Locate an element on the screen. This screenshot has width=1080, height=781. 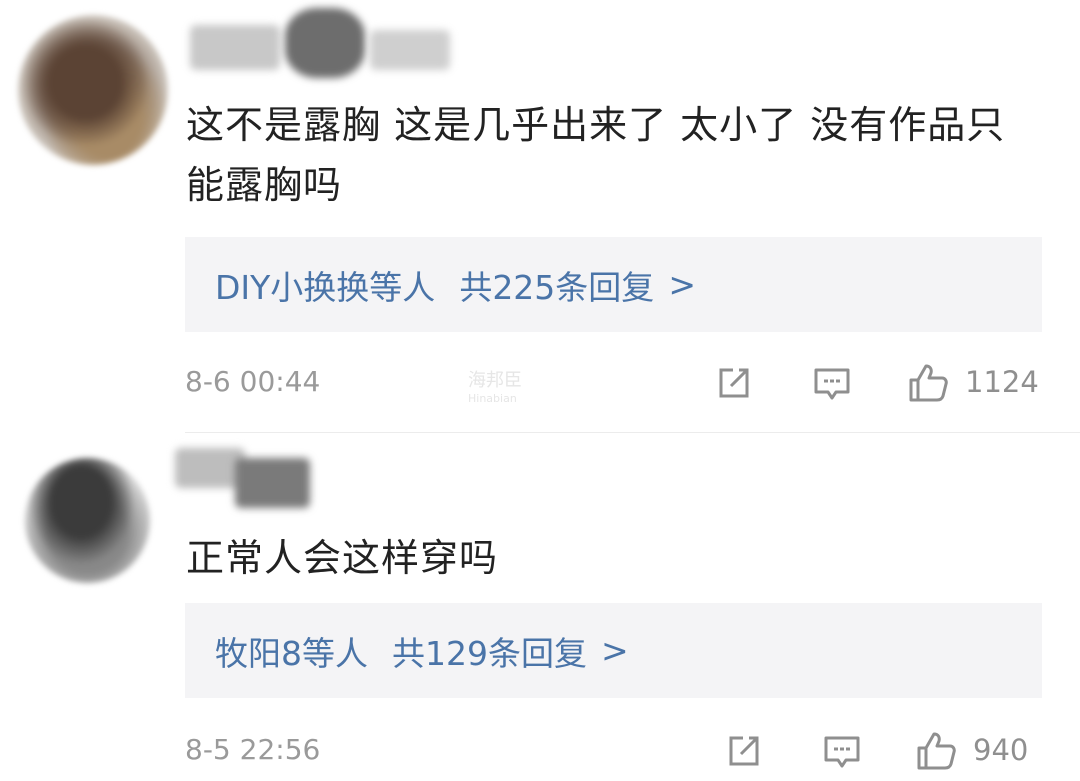
replies-link: 牧阳8等人 共129条回复 > is located at coordinates (613, 650).